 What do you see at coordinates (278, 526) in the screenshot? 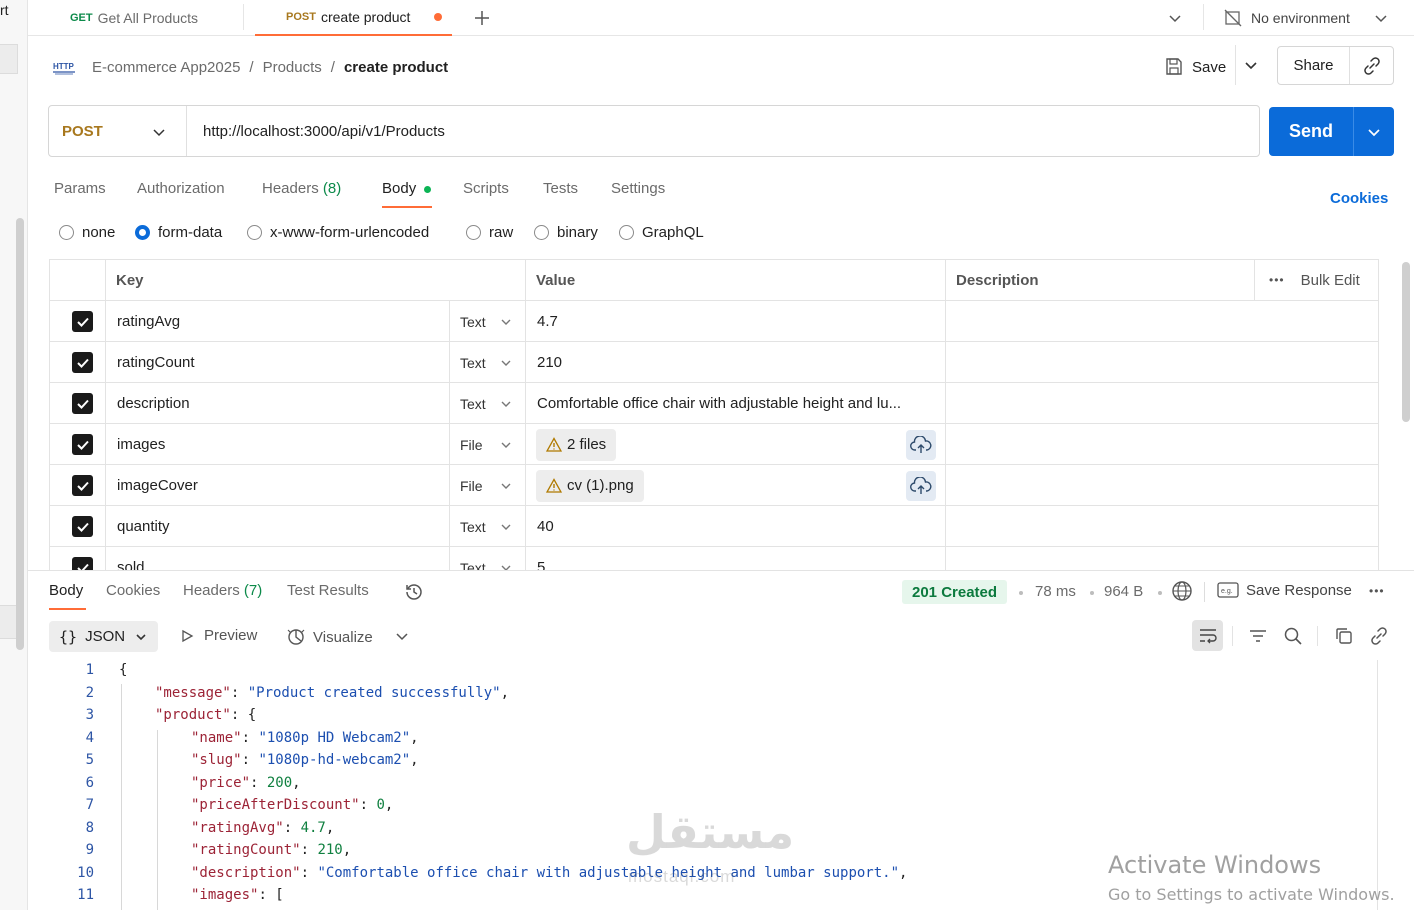
I see `key-cell: quantity` at bounding box center [278, 526].